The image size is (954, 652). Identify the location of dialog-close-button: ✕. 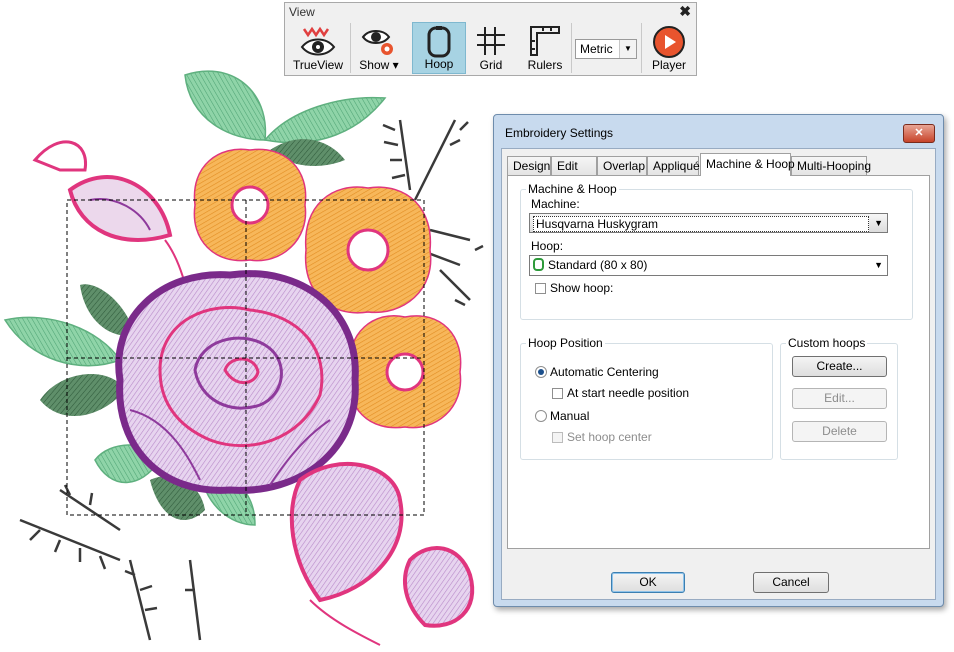
(919, 133).